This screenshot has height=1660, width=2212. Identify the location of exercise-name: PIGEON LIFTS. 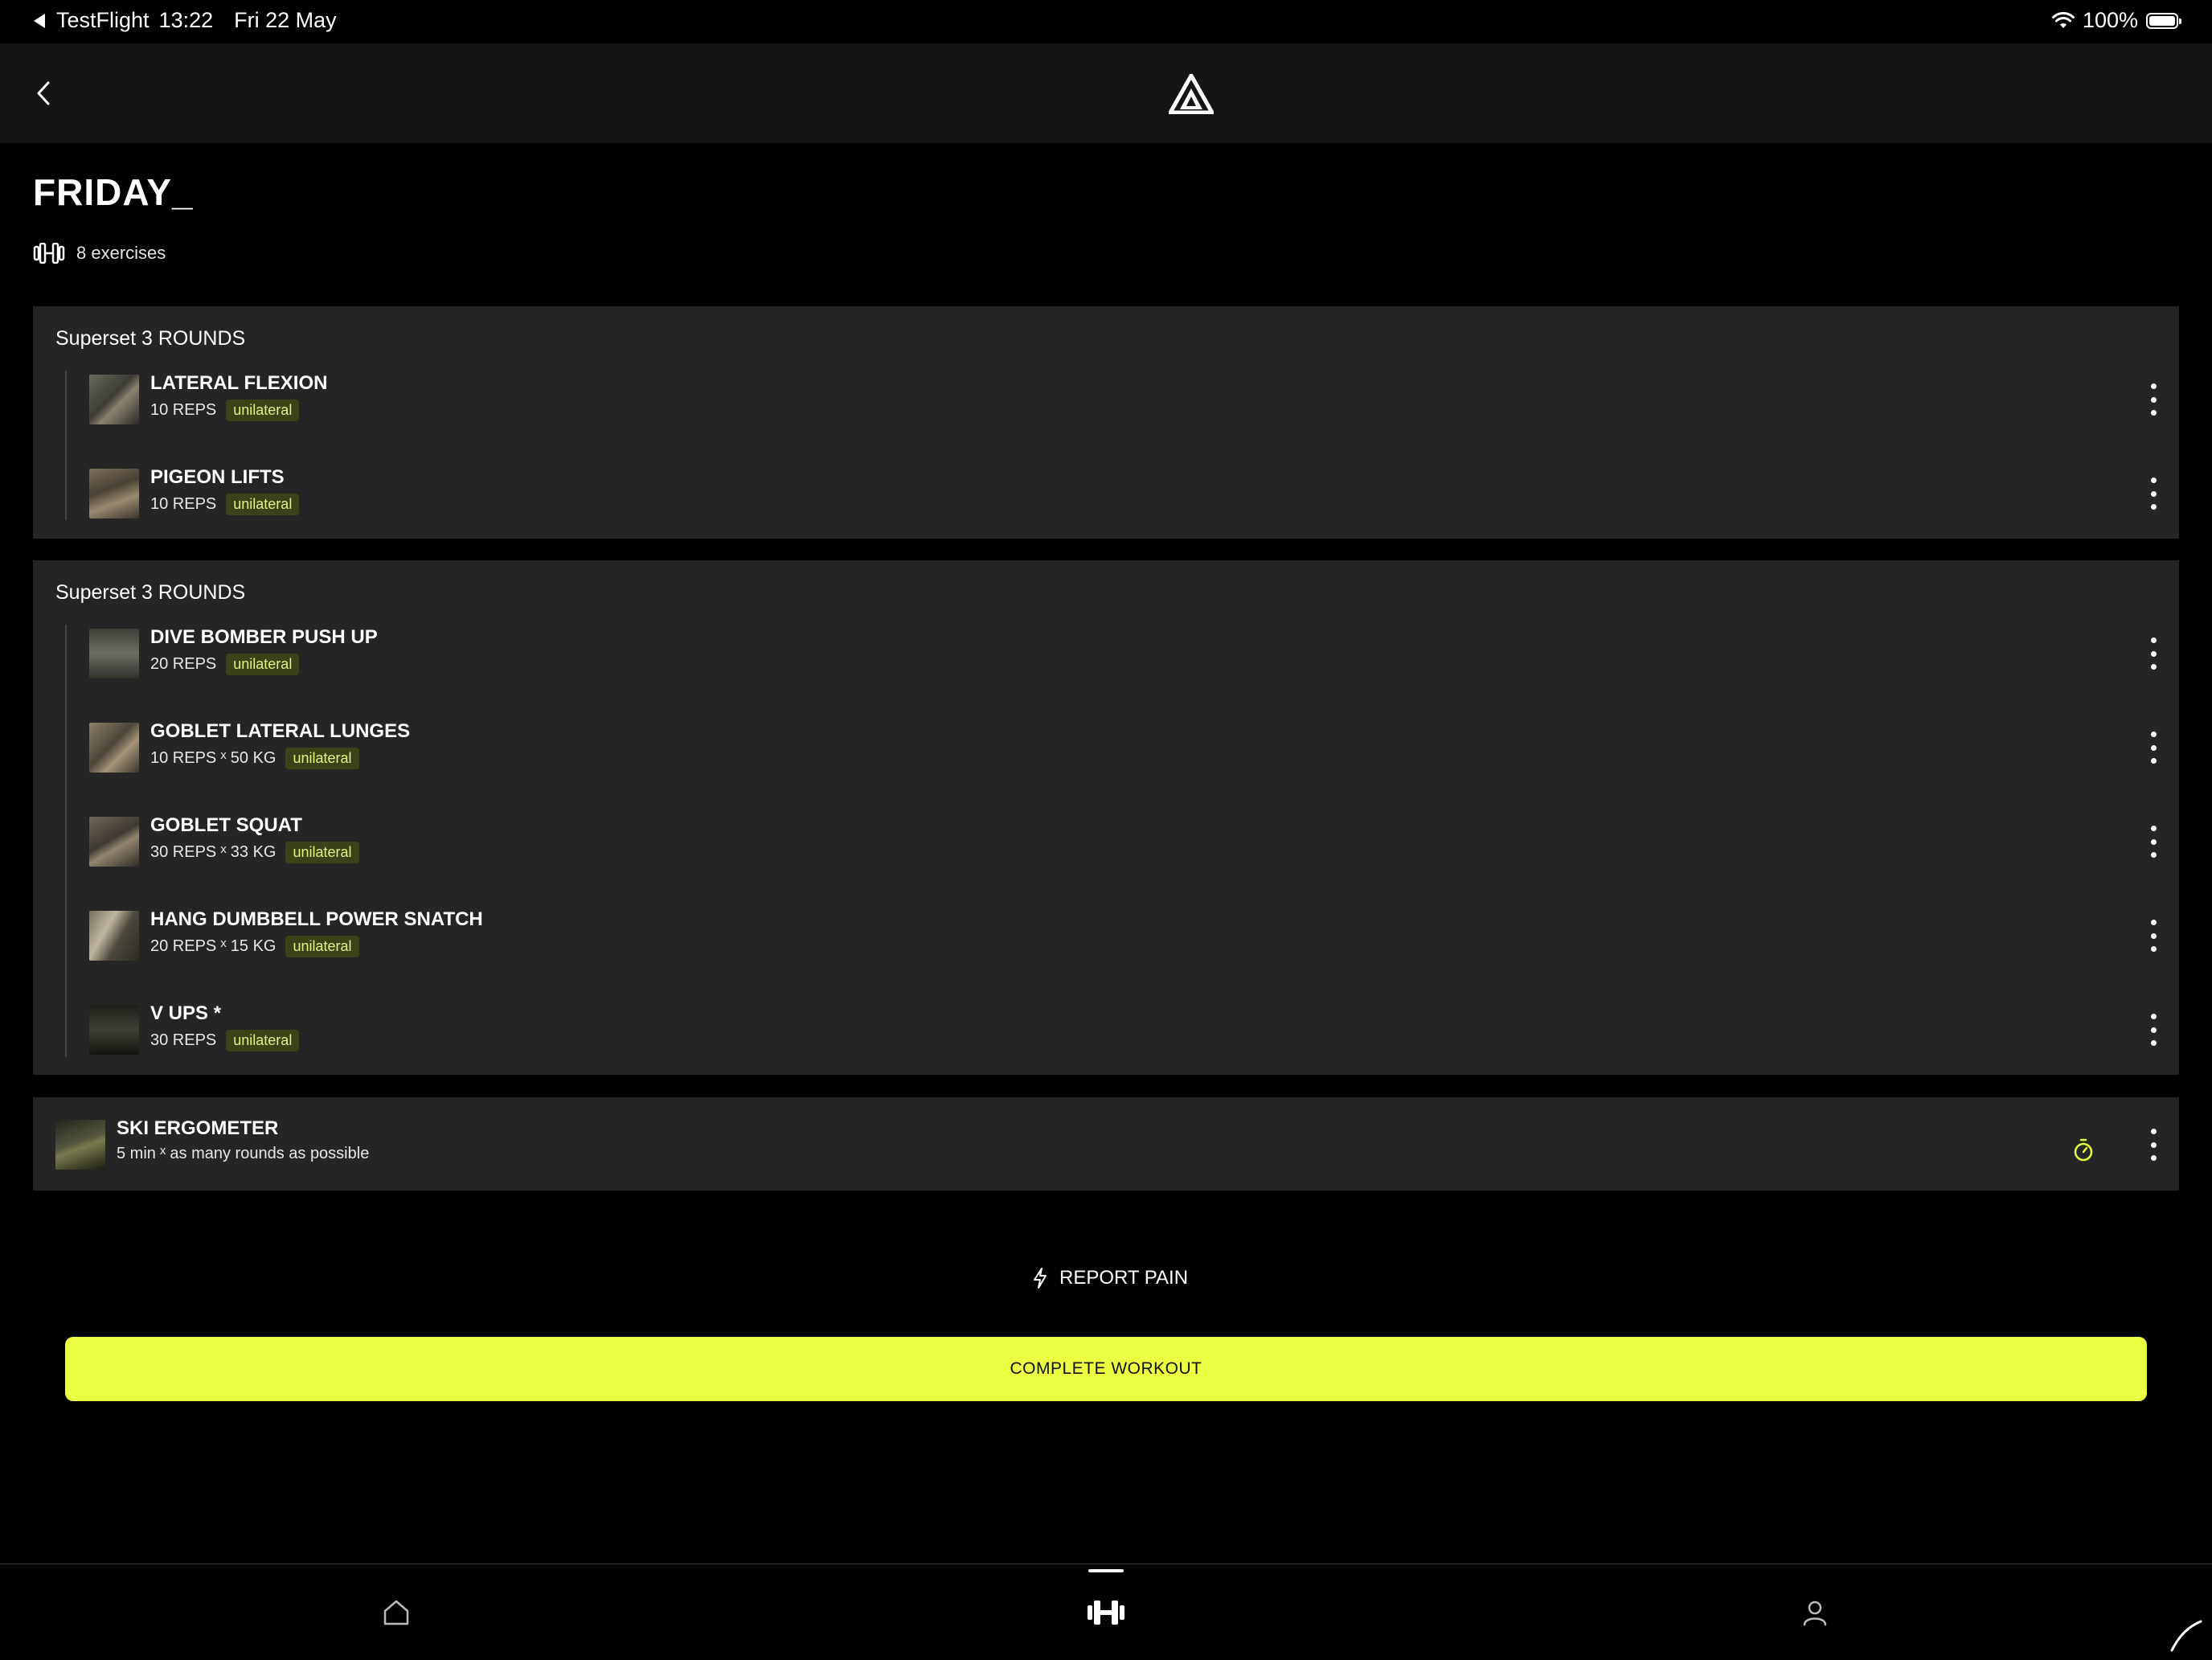
(217, 477).